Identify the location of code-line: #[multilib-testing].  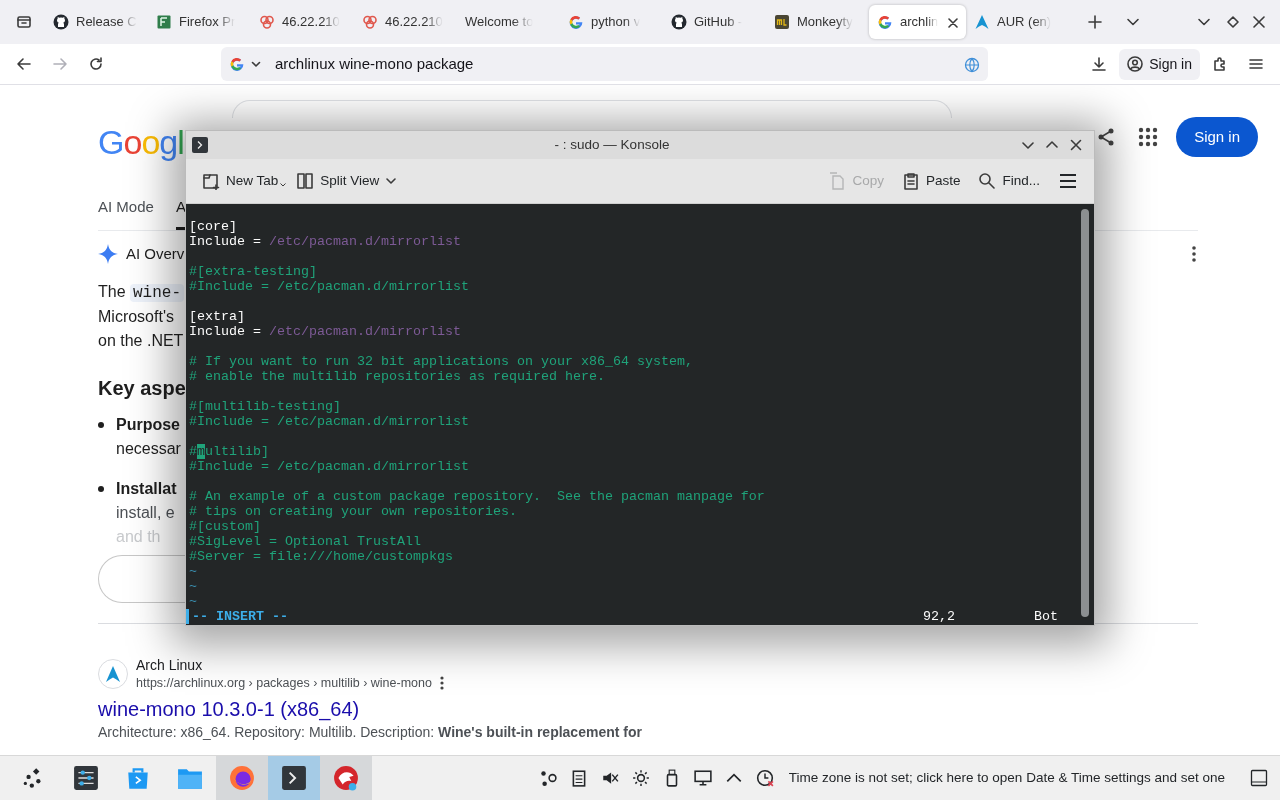
(265, 406).